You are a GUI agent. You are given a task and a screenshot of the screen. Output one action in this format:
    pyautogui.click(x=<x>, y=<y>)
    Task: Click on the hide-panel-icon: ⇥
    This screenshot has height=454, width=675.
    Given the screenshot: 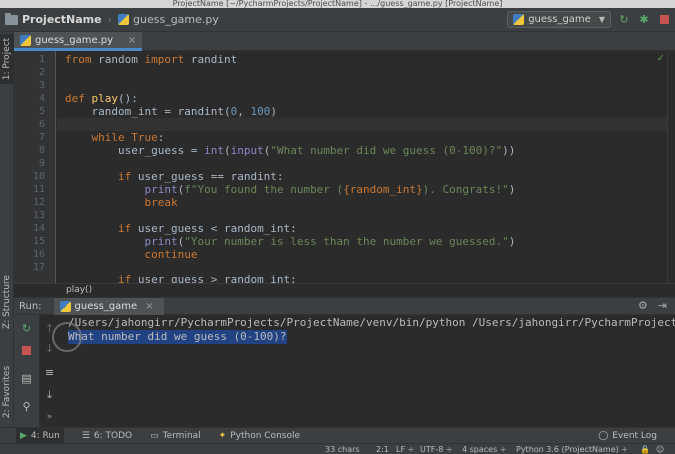 What is the action you would take?
    pyautogui.click(x=662, y=305)
    